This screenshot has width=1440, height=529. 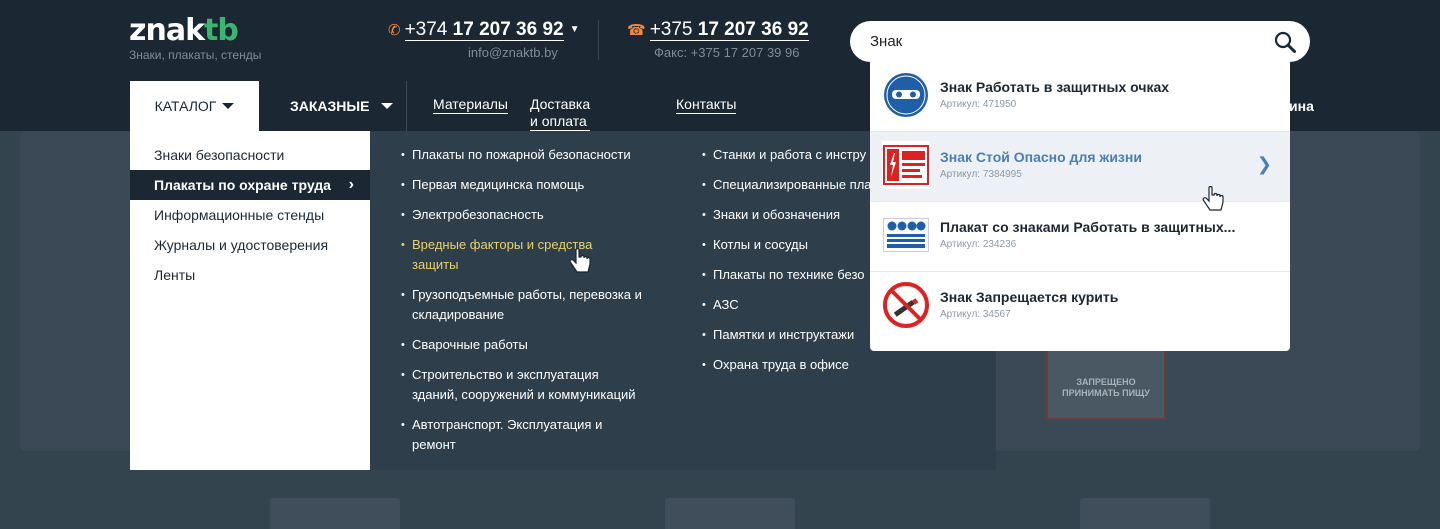 What do you see at coordinates (792, 185) in the screenshot?
I see `subcategory-link: • Специализированные пла` at bounding box center [792, 185].